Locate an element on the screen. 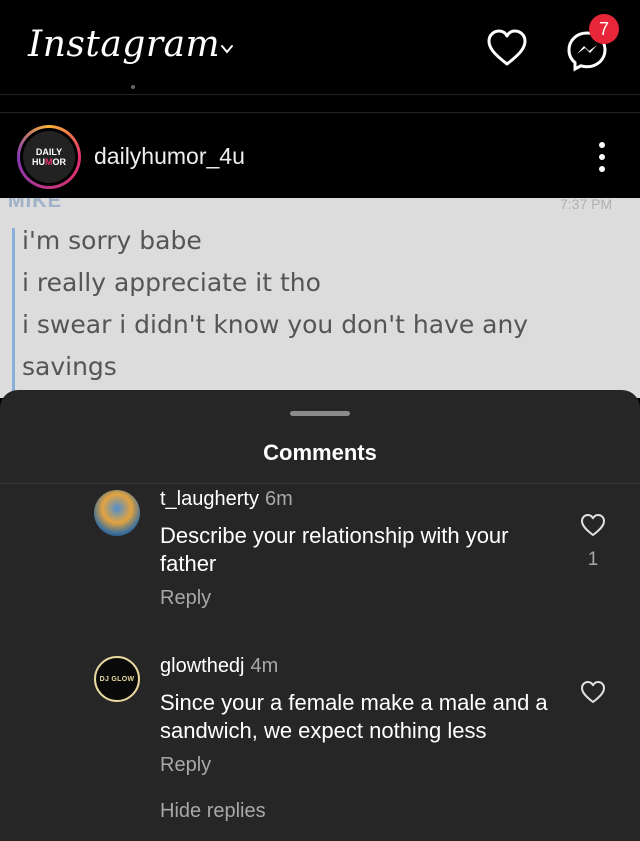  top-bar: Instagram 7 is located at coordinates (320, 47).